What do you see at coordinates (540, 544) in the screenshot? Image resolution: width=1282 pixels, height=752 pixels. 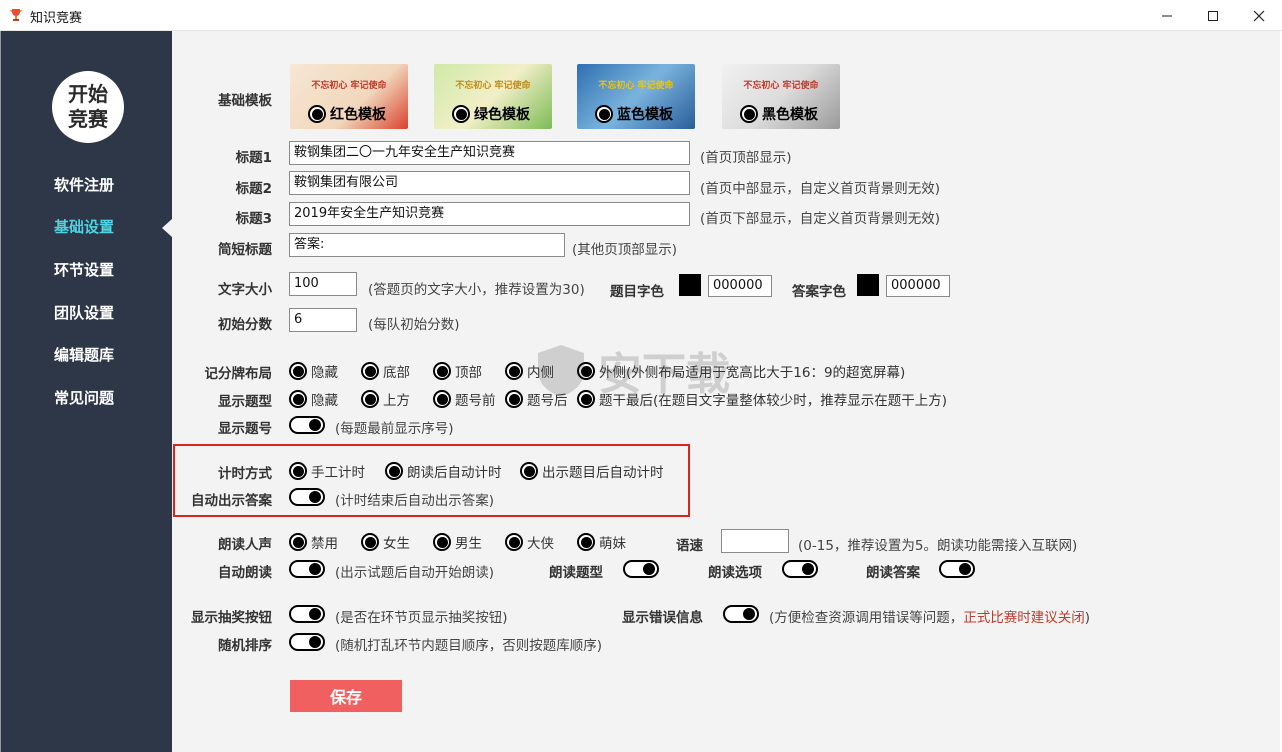 I see `option-label: 大侠` at bounding box center [540, 544].